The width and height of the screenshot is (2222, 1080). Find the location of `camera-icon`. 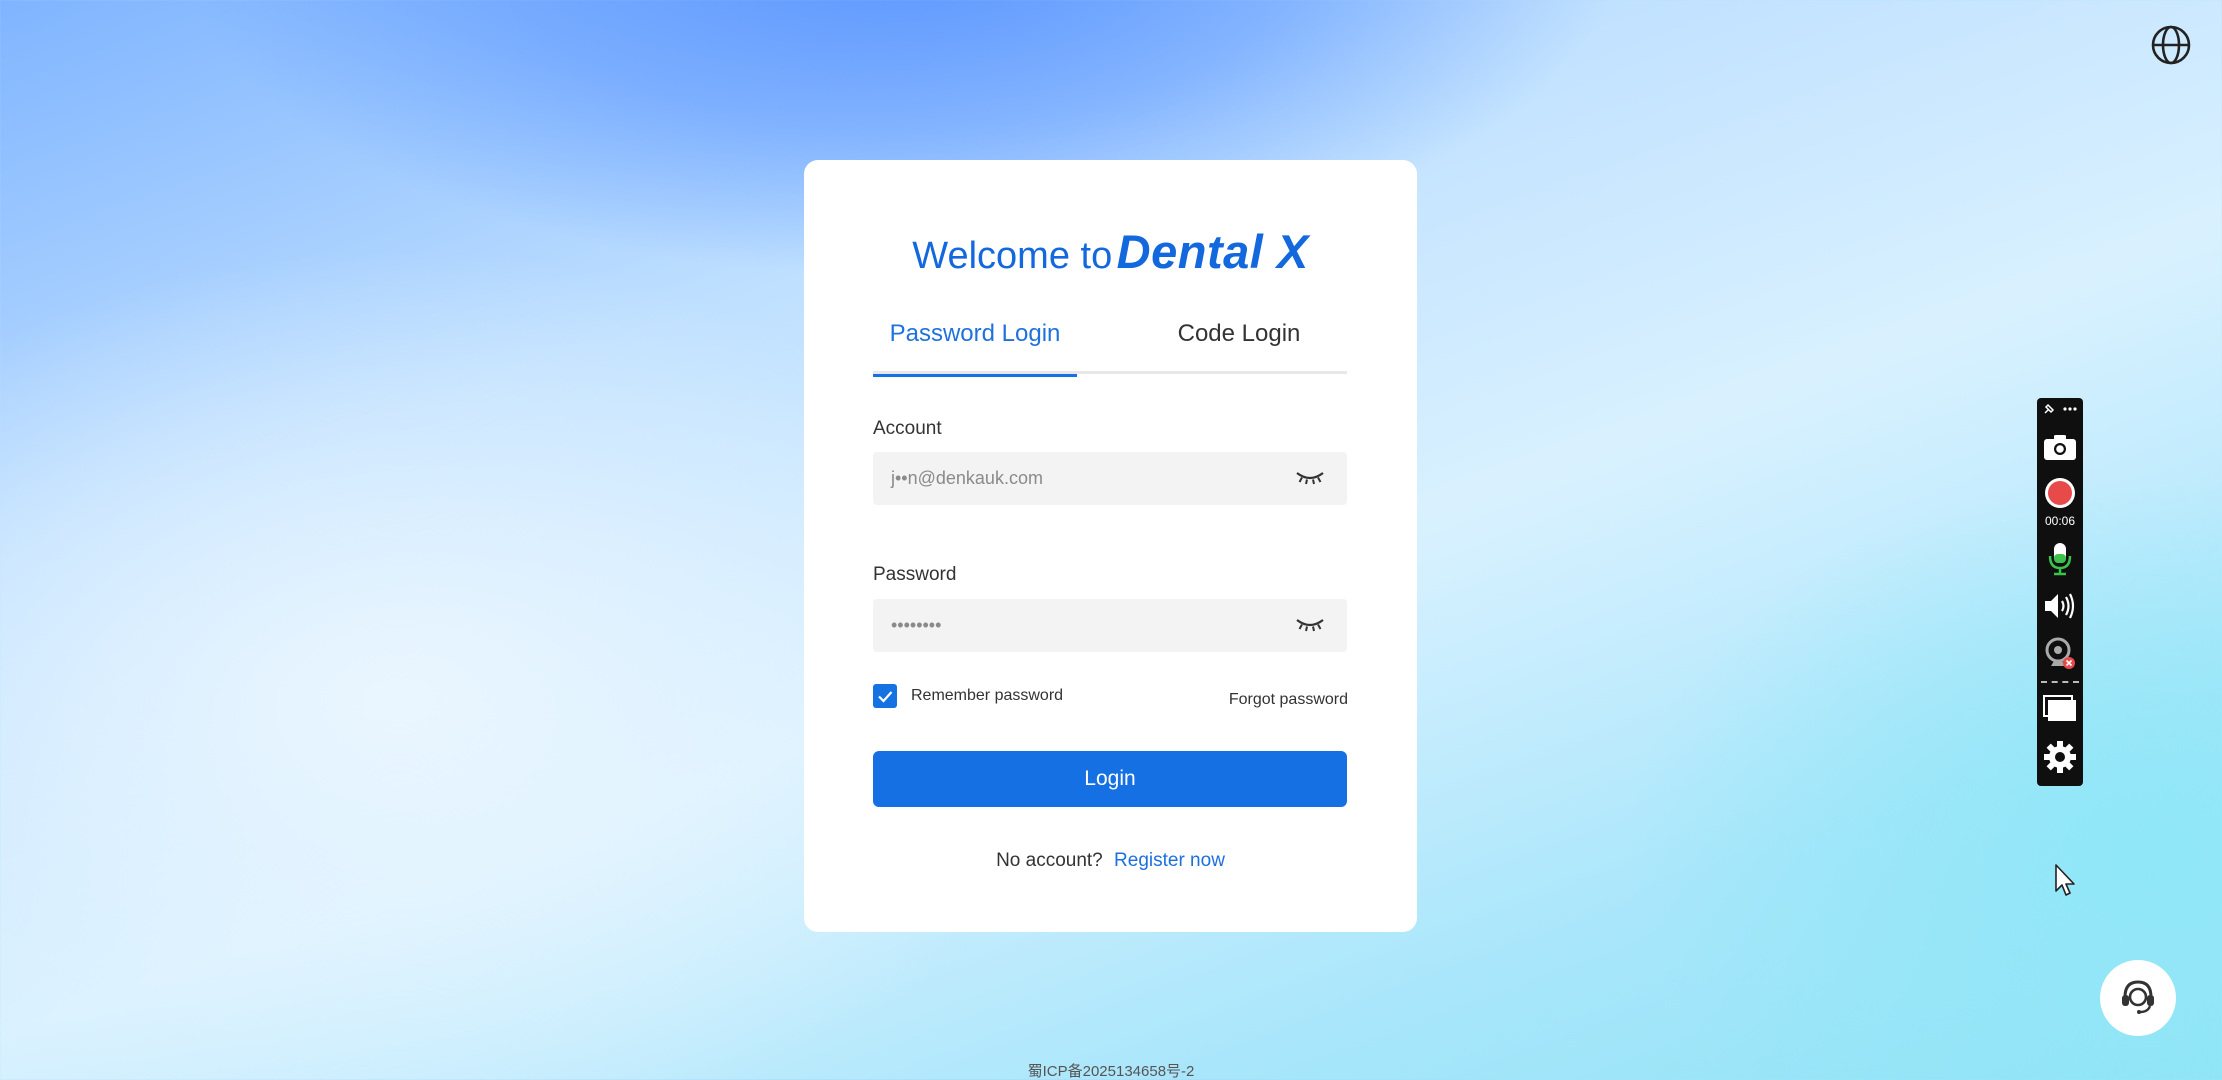

camera-icon is located at coordinates (2060, 447).